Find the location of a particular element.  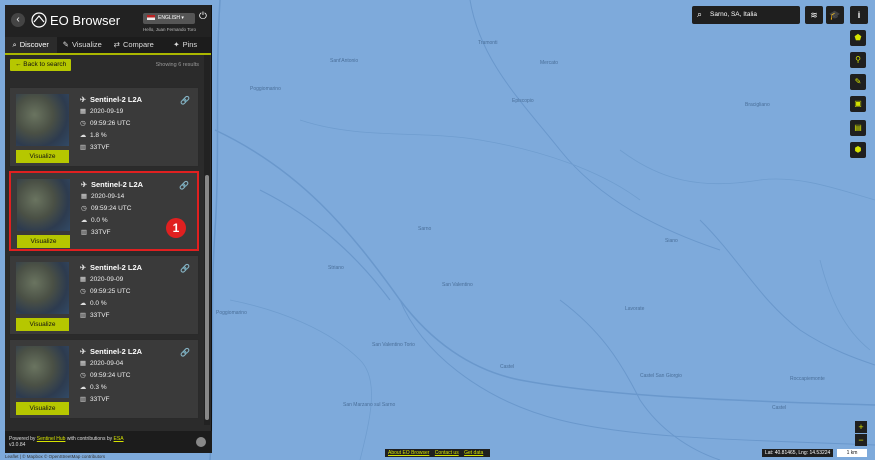

tab-discover-label: Discover is located at coordinates (34, 44).